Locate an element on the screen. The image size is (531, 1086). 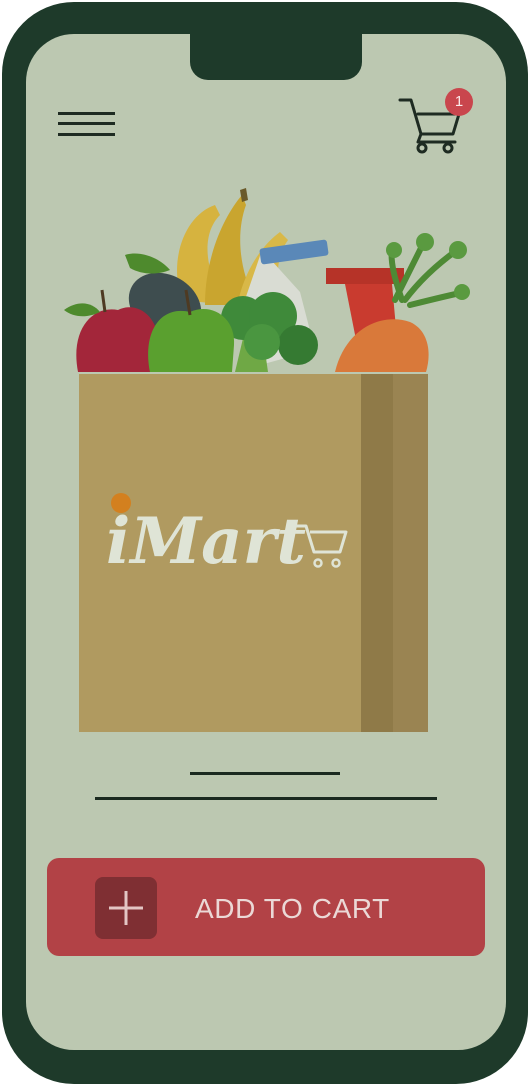
menu-button is located at coordinates (87, 124).